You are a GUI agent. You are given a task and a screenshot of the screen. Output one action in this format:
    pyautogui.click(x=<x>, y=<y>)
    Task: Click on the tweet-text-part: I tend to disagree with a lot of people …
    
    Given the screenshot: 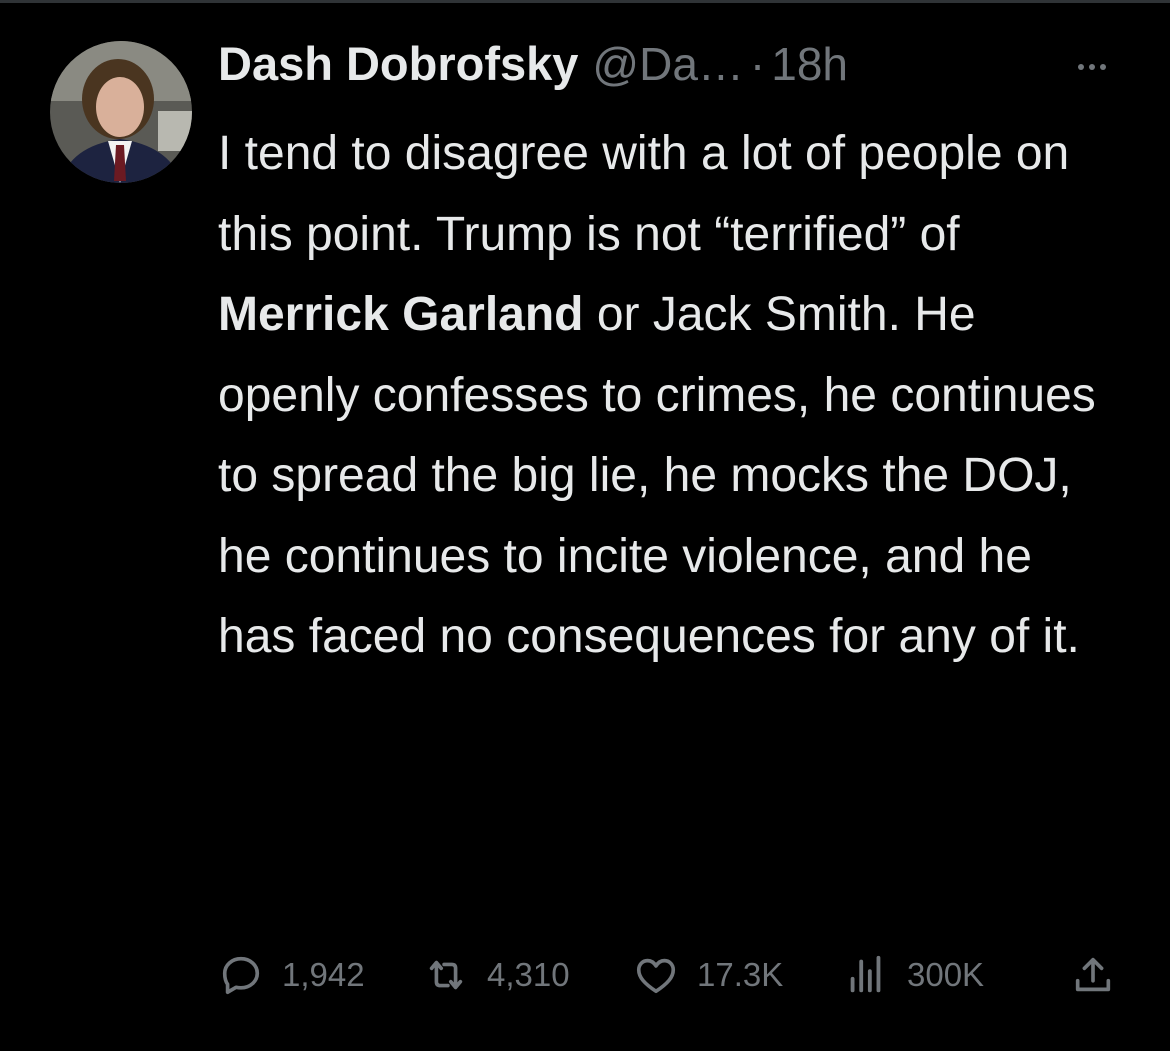 What is the action you would take?
    pyautogui.click(x=644, y=194)
    